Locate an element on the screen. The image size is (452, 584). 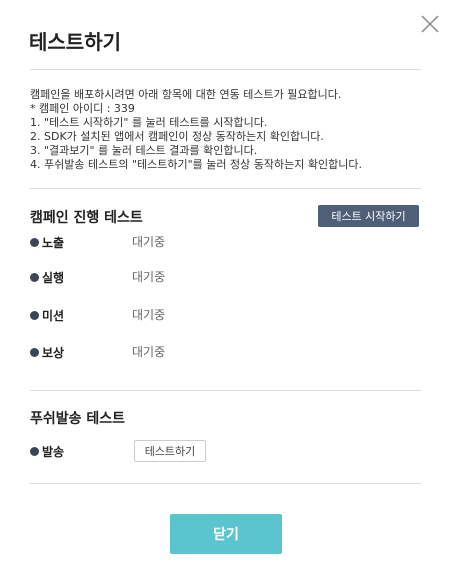
description-line: * 캠페인 아이디 : 339 is located at coordinates (82, 108).